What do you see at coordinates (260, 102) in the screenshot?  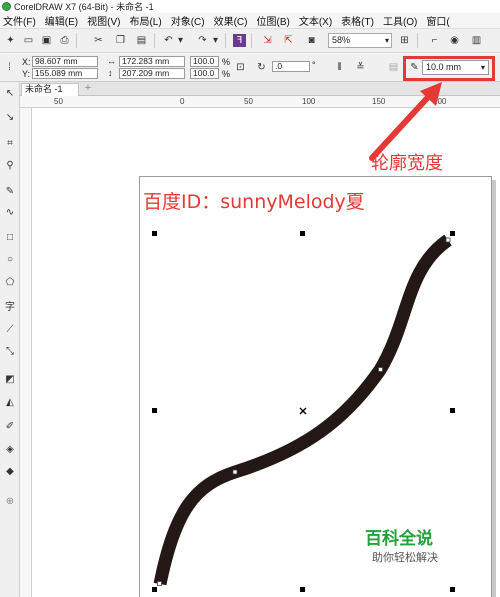 I see `horizontal-ruler: 50 0 50 100 150 200` at bounding box center [260, 102].